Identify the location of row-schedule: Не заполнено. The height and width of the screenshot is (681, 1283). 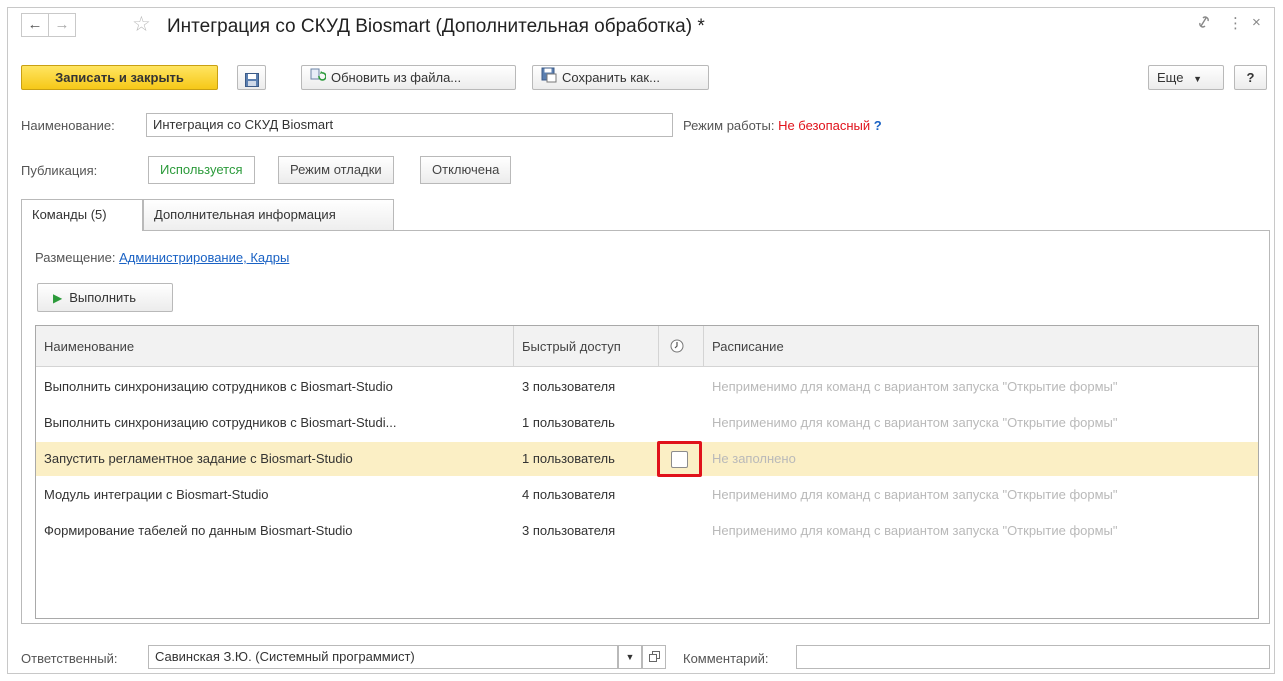
(754, 458).